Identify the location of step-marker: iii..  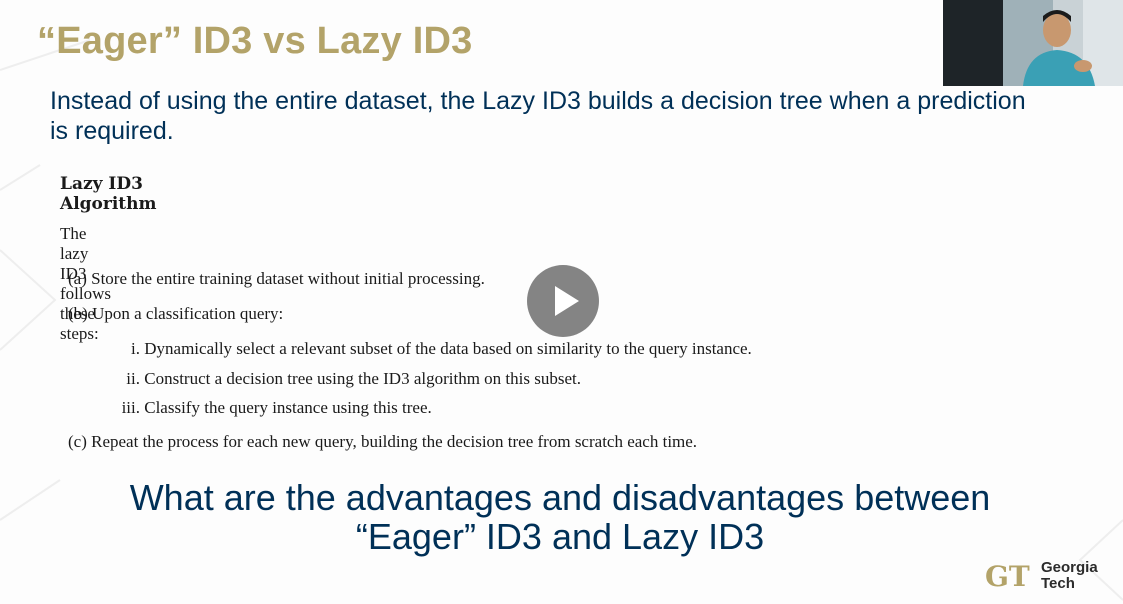
(130, 407).